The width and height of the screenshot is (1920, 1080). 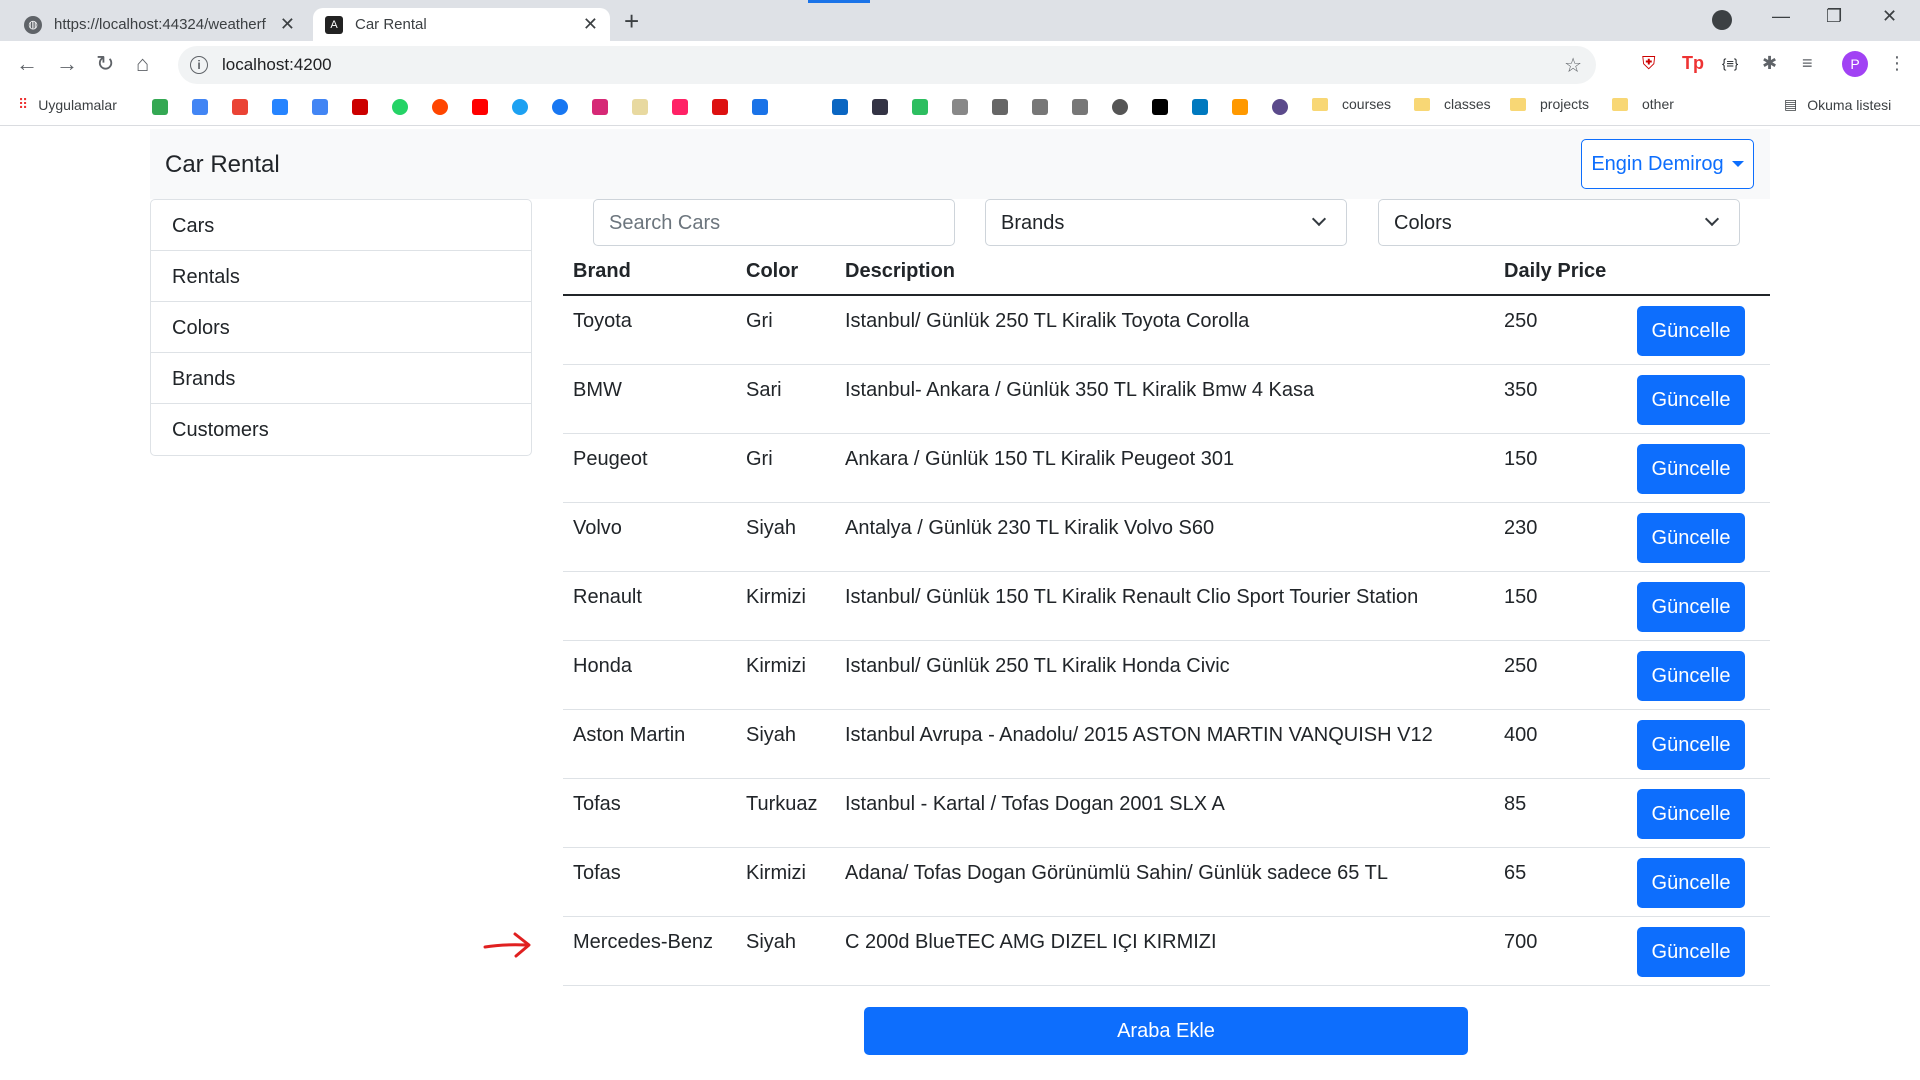 I want to click on avatar: P, so click(x=1855, y=64).